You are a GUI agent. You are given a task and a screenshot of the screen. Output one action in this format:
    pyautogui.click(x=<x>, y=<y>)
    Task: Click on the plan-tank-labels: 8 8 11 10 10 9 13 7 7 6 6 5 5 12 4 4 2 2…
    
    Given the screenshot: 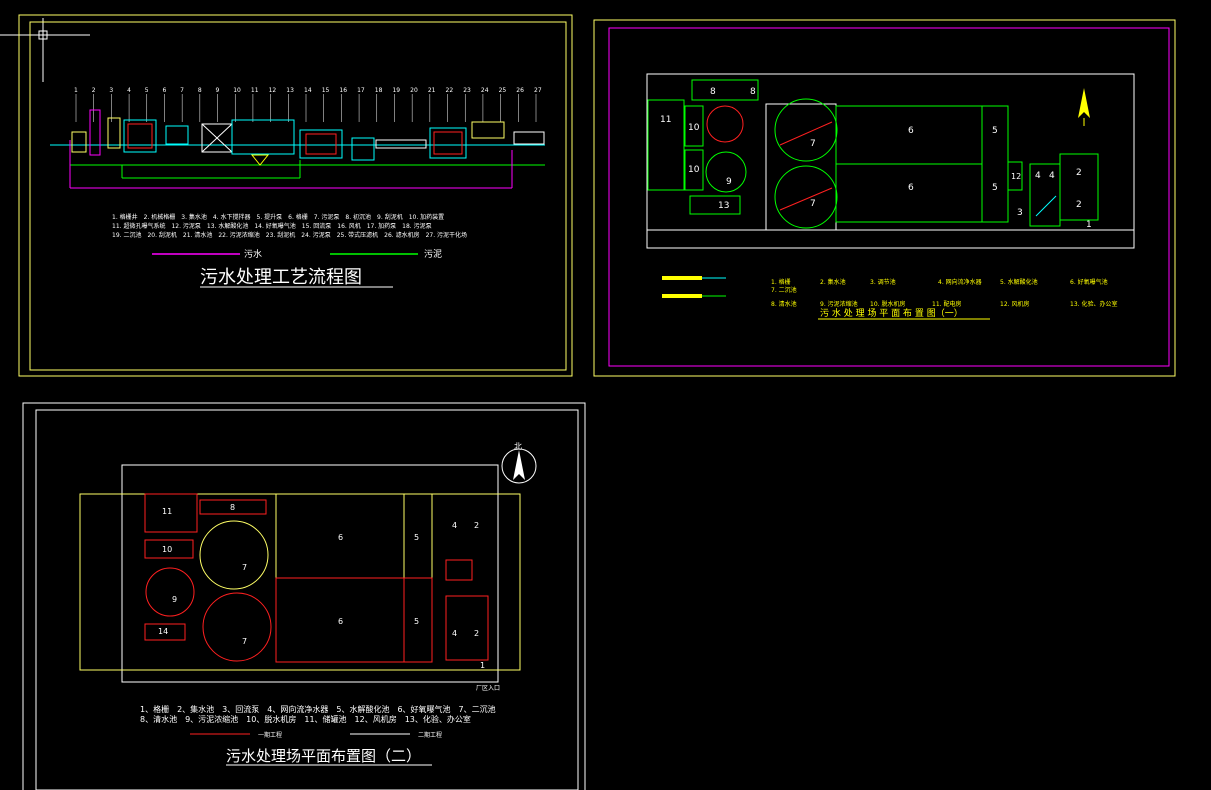 What is the action you would take?
    pyautogui.click(x=876, y=158)
    